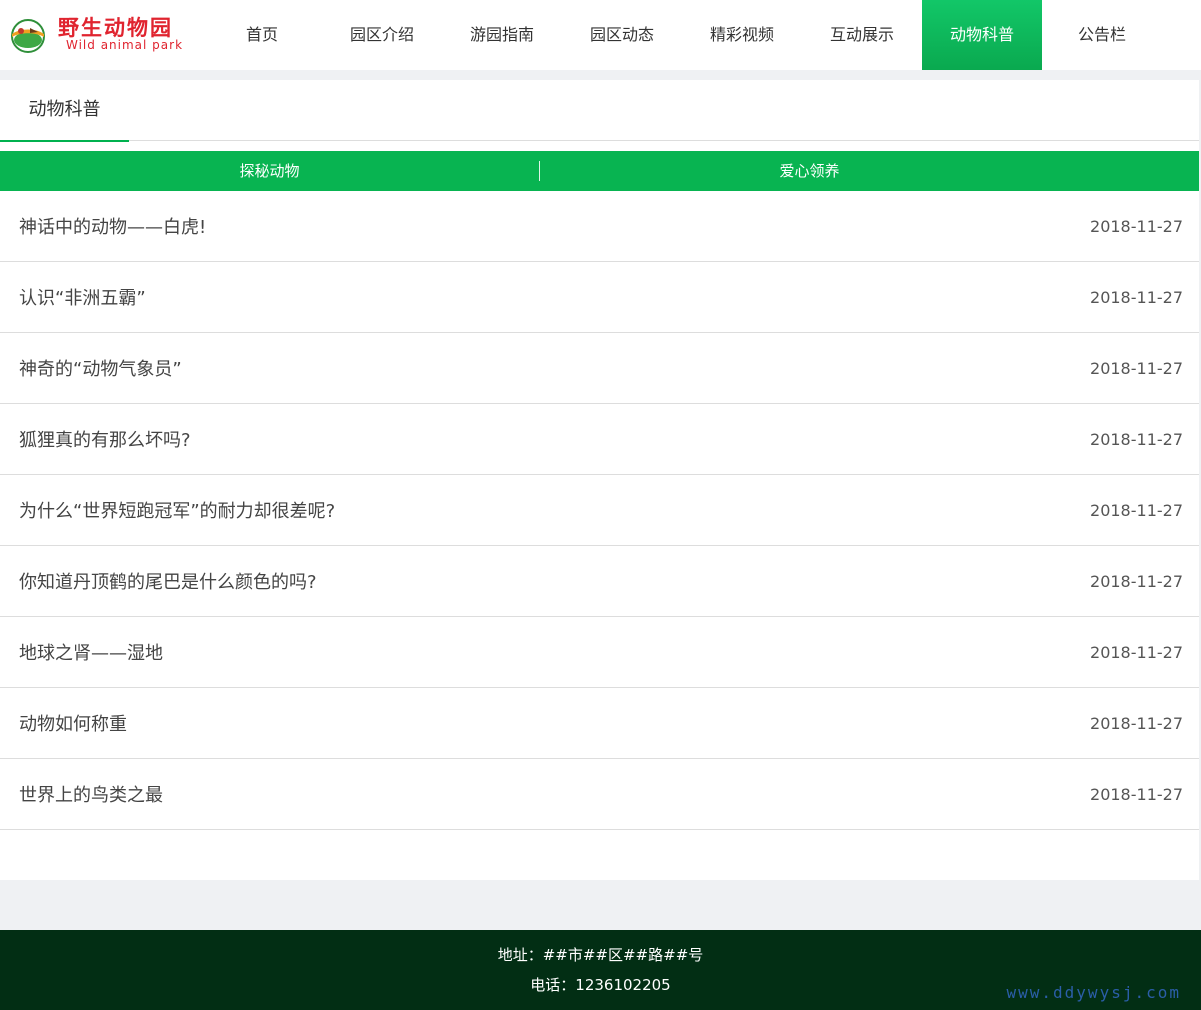 The height and width of the screenshot is (1010, 1201). Describe the element at coordinates (91, 794) in the screenshot. I see `article-title: 世界上的鸟类之最` at that location.